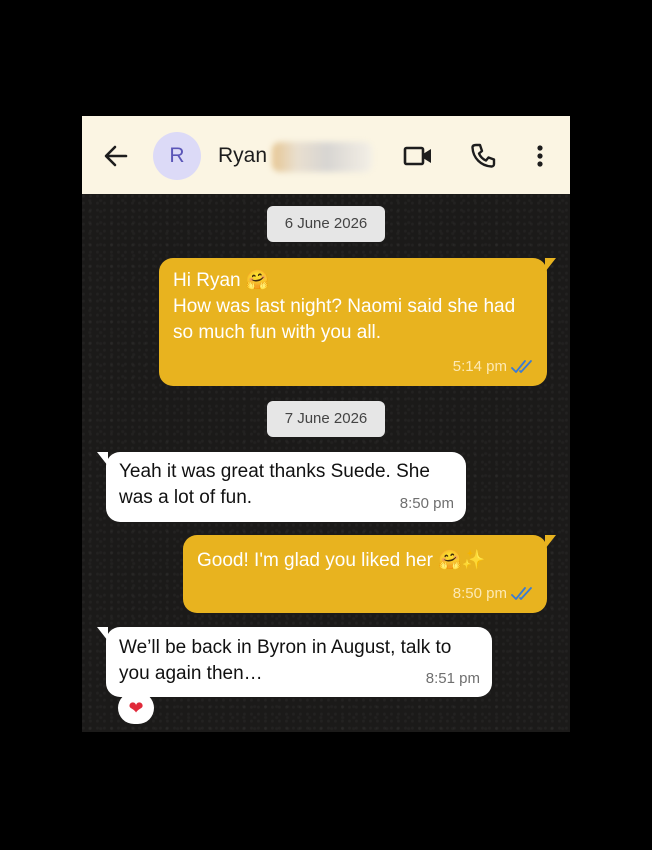  Describe the element at coordinates (322, 157) in the screenshot. I see `redacted-surname` at that location.